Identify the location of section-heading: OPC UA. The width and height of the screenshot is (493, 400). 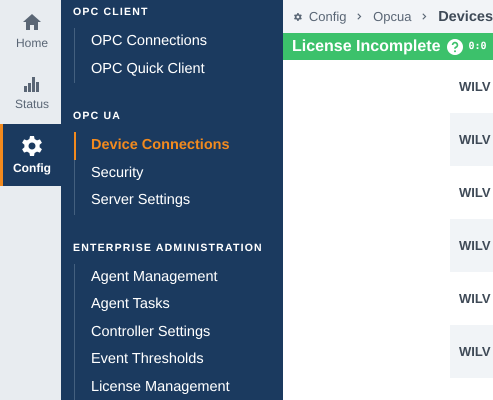
(97, 116).